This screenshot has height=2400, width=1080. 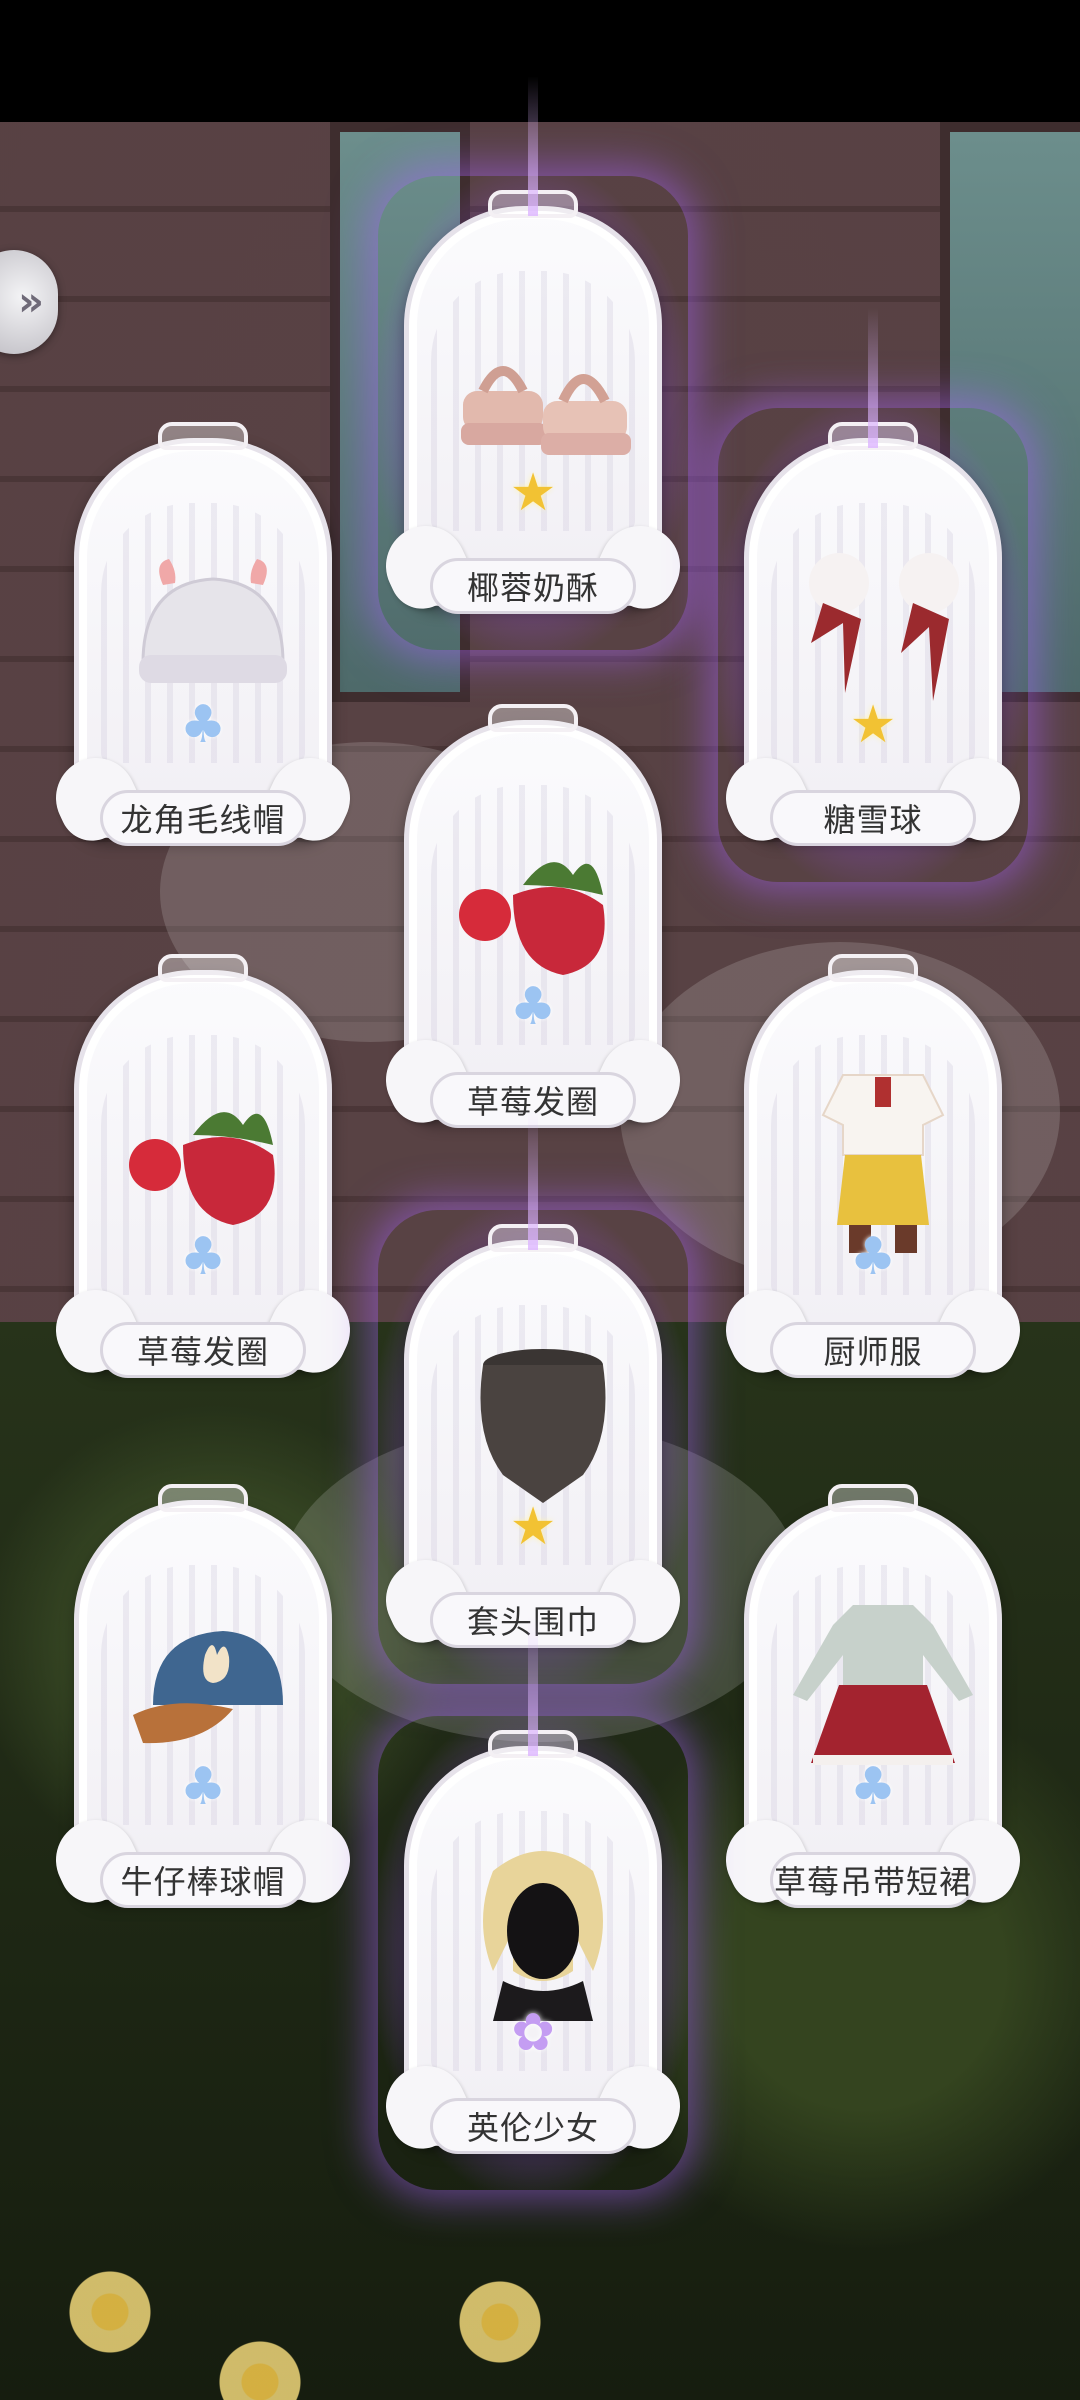 What do you see at coordinates (873, 1350) in the screenshot?
I see `item-name-label: 厨师服` at bounding box center [873, 1350].